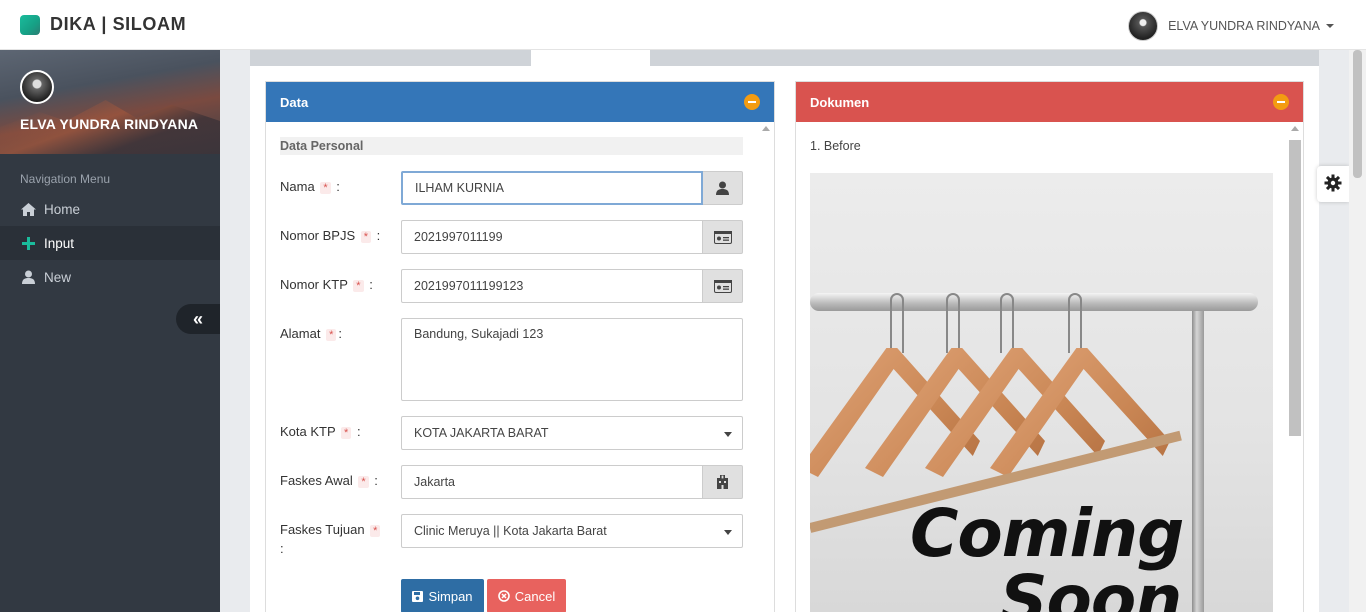 This screenshot has height=612, width=1366. Describe the element at coordinates (503, 596) in the screenshot. I see `times-circle-icon` at that location.